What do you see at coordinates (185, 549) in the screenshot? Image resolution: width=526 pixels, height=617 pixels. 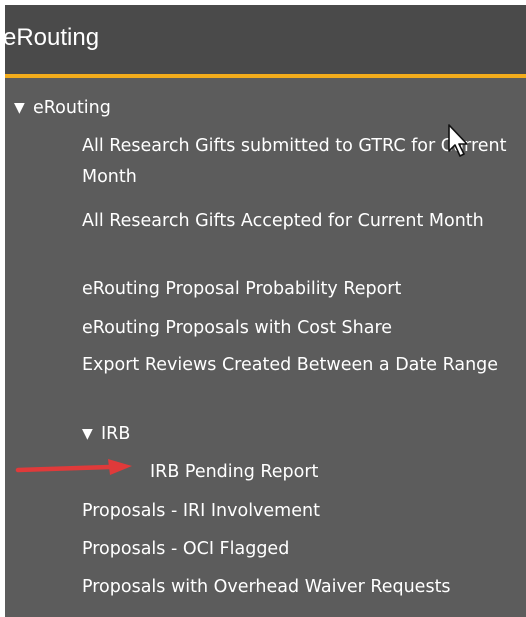 I see `tree-item-proposals-oci-flagged: Proposals - OCI Flagged` at bounding box center [185, 549].